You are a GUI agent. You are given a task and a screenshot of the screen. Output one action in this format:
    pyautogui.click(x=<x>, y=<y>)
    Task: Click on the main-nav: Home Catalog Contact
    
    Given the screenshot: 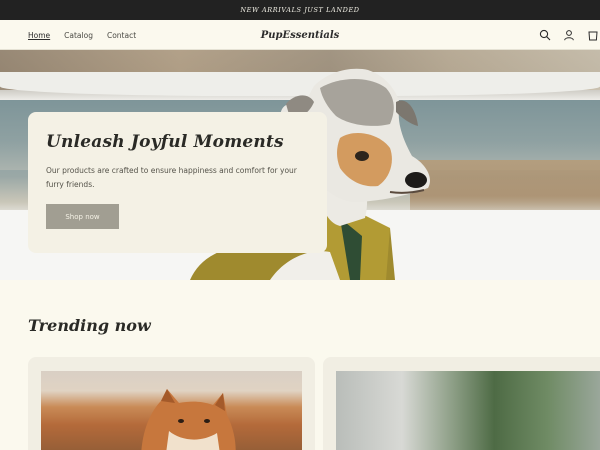 What is the action you would take?
    pyautogui.click(x=82, y=35)
    